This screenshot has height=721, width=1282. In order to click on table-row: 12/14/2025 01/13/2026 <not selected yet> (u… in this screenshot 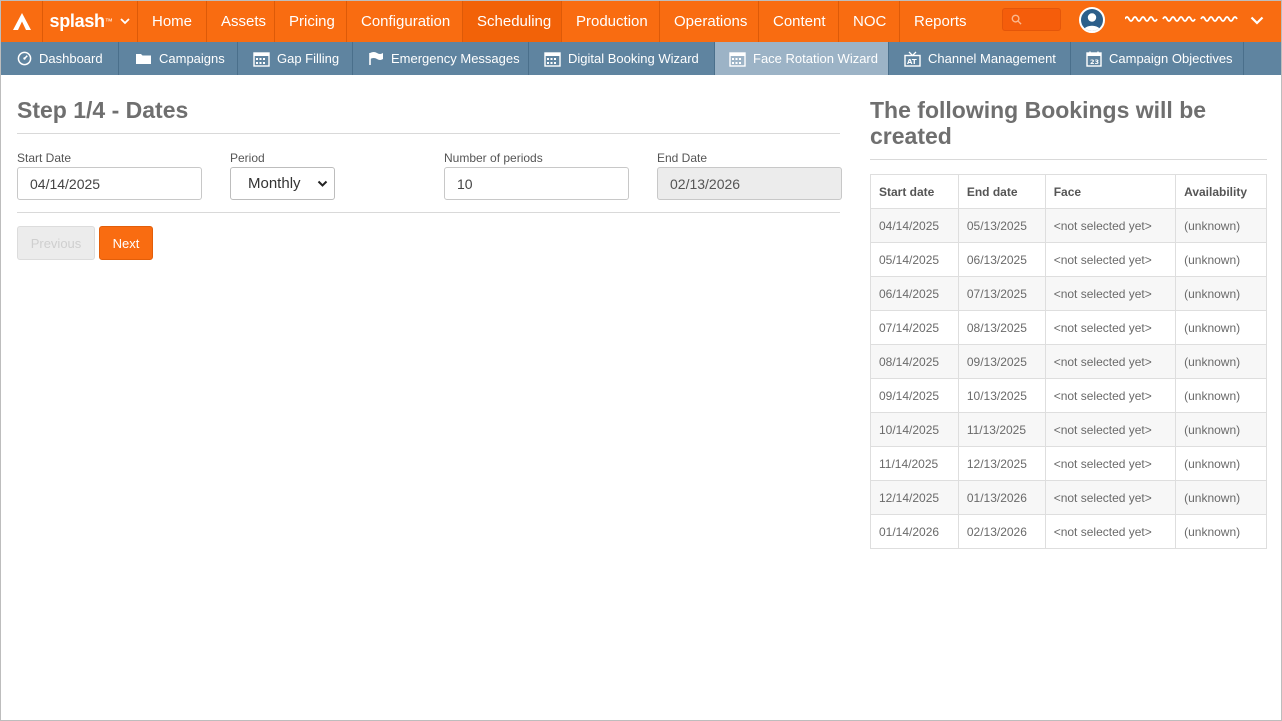, I will do `click(1068, 497)`.